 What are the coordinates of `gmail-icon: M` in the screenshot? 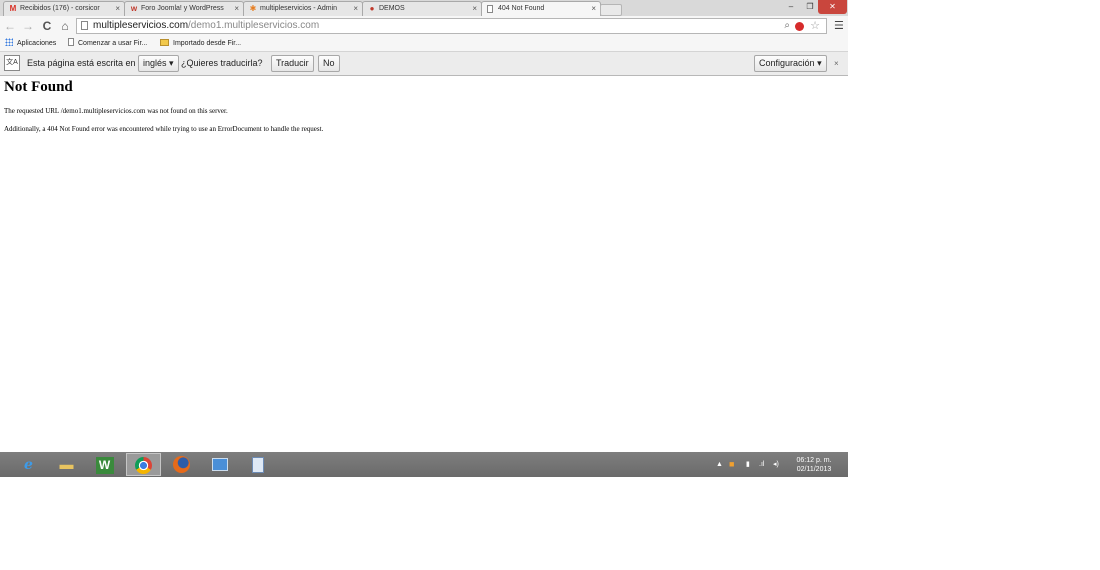 It's located at (13, 8).